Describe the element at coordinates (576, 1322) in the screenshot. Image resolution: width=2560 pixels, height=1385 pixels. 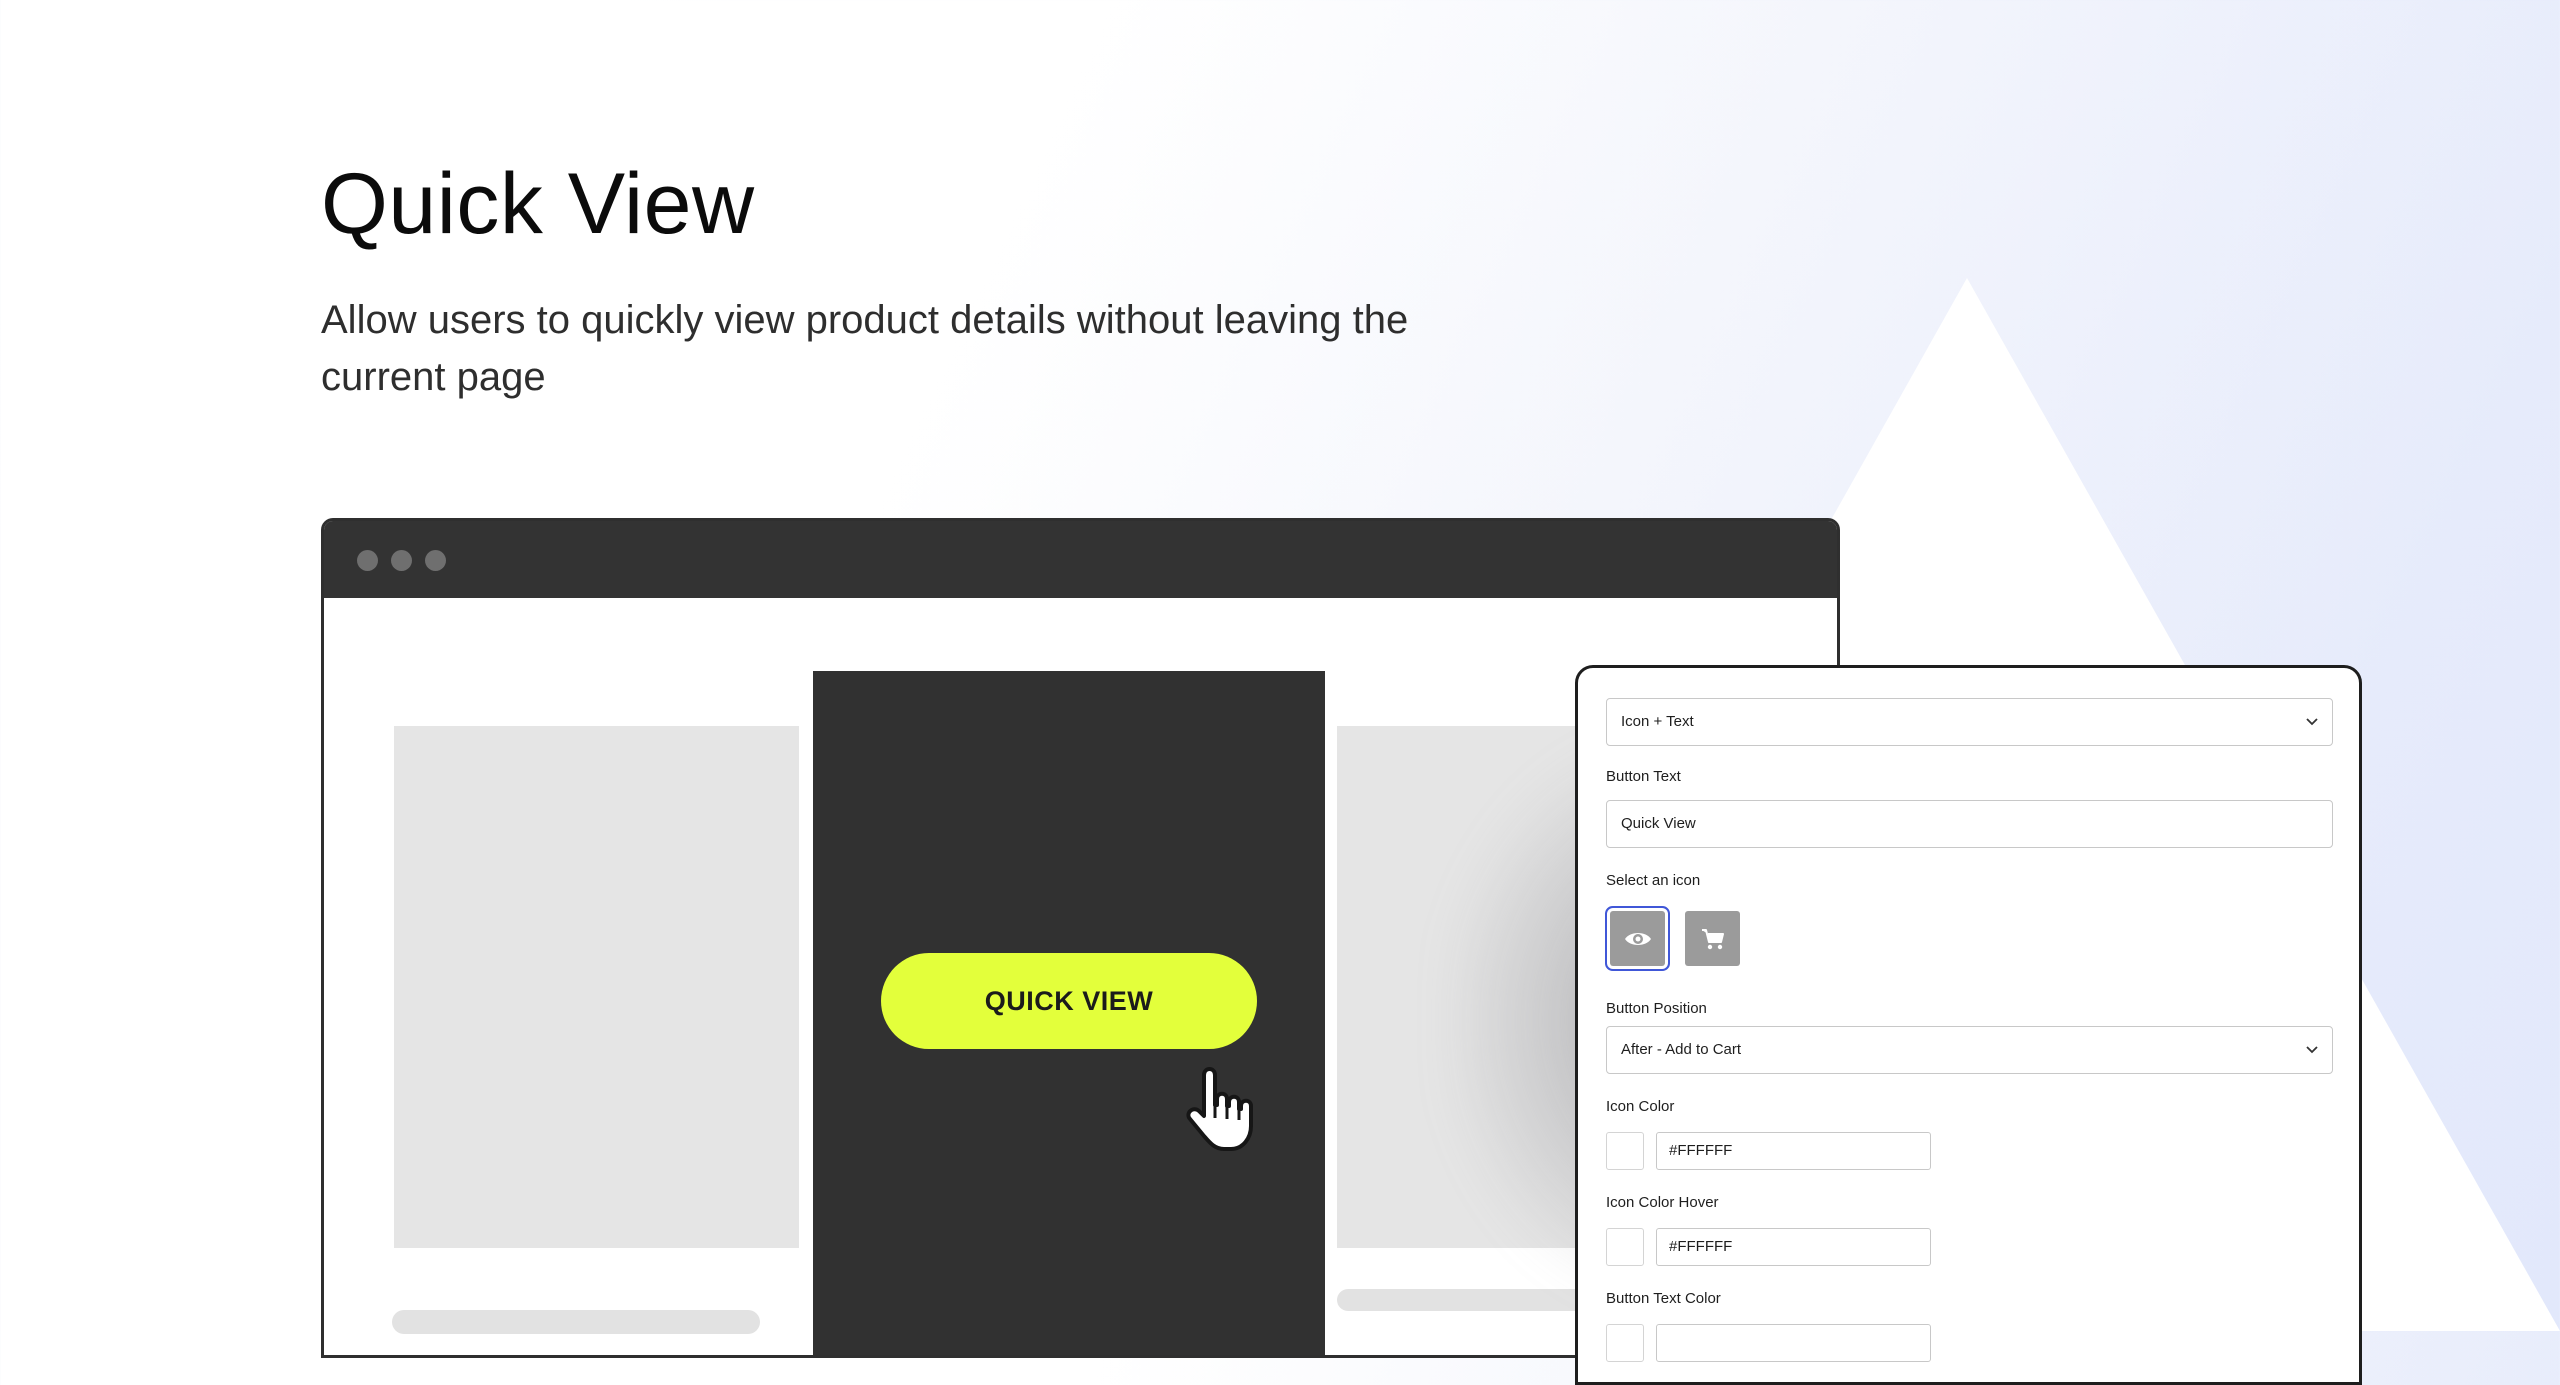
I see `product-title-placeholder` at that location.